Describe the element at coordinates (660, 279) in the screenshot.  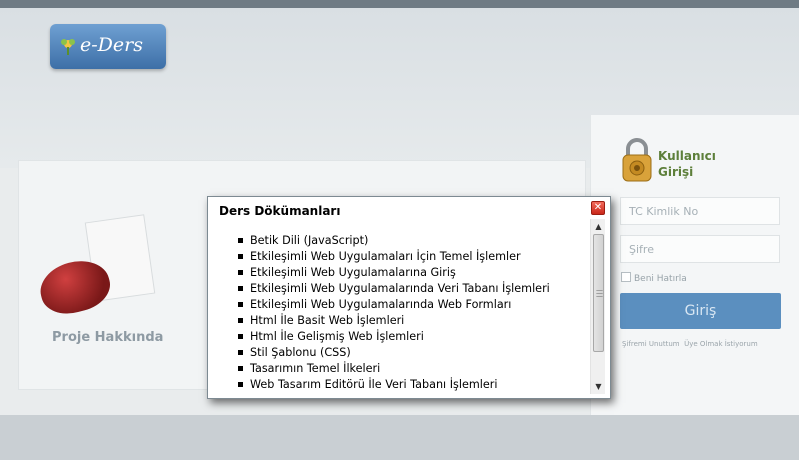
I see `remember-label: Beni Hatırla` at that location.